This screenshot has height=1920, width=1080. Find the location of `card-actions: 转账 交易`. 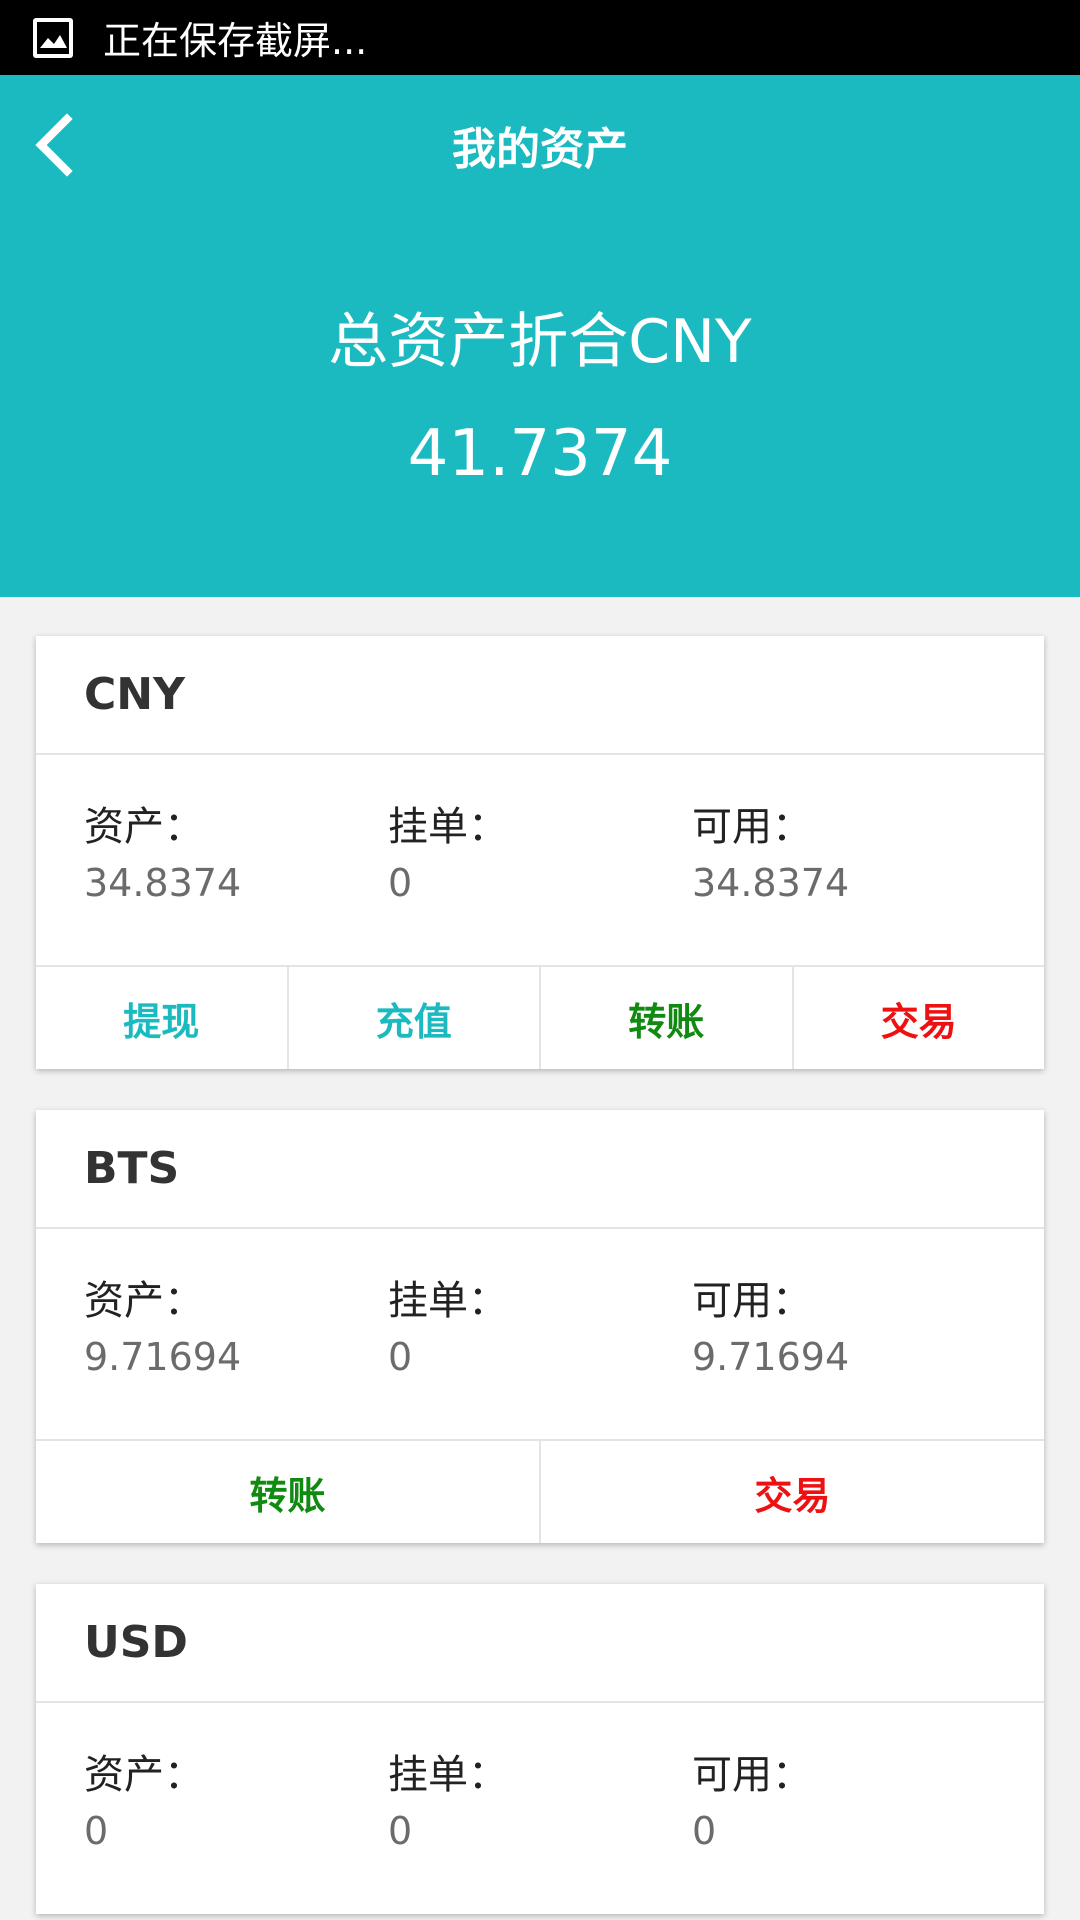

card-actions: 转账 交易 is located at coordinates (540, 1491).